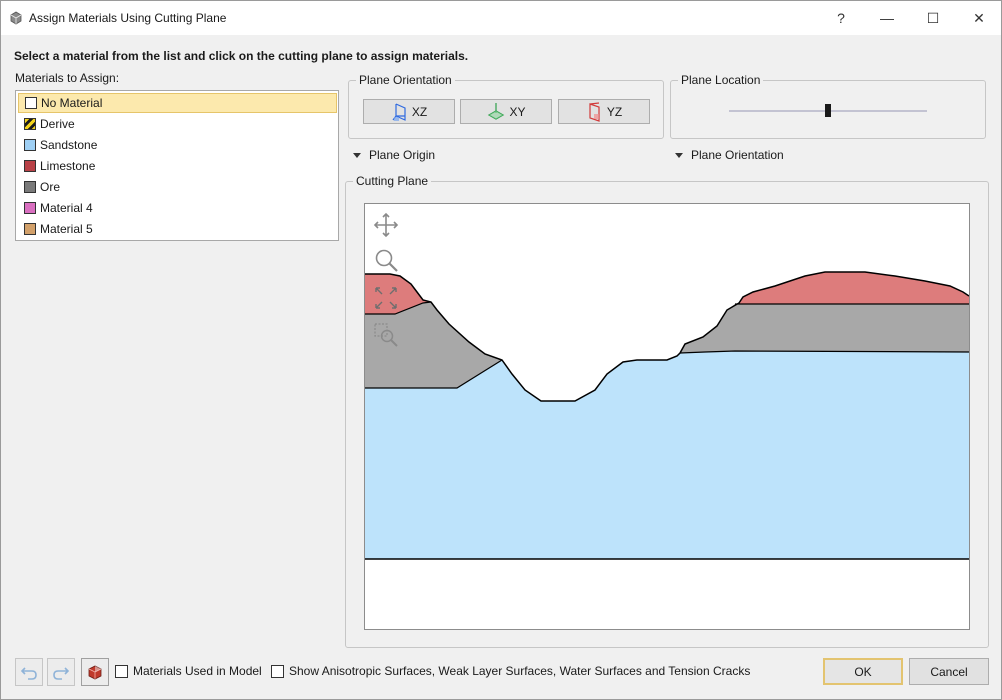 The height and width of the screenshot is (700, 1002). Describe the element at coordinates (57, 124) in the screenshot. I see `material-label: Derive` at that location.